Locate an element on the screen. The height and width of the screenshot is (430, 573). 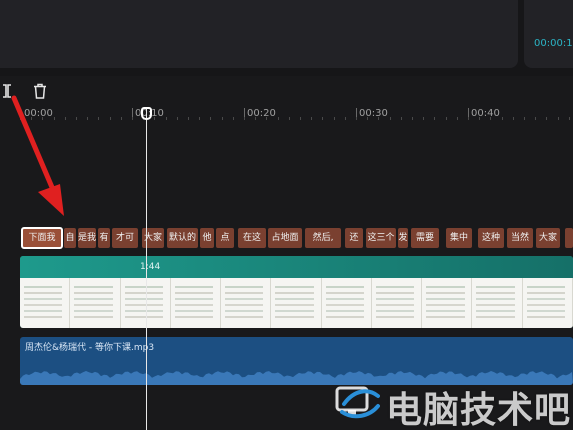
caption-clip: 下面我 is located at coordinates (42, 238).